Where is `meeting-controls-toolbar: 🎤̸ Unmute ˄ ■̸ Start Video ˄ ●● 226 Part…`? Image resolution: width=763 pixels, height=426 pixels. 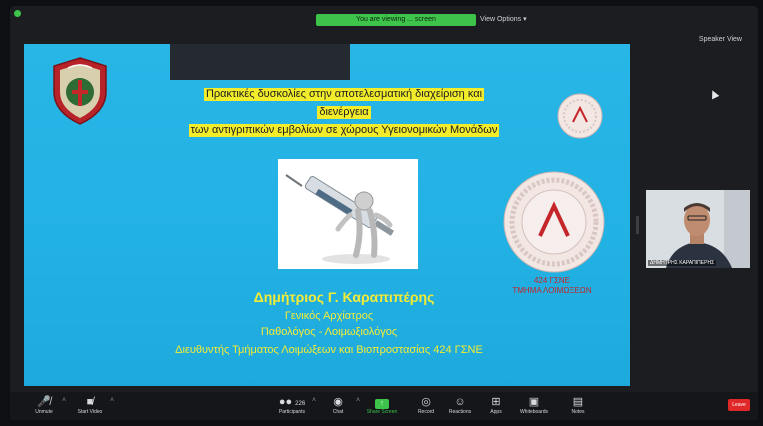 meeting-controls-toolbar: 🎤̸ Unmute ˄ ■̸ Start Video ˄ ●● 226 Part… is located at coordinates (384, 406).